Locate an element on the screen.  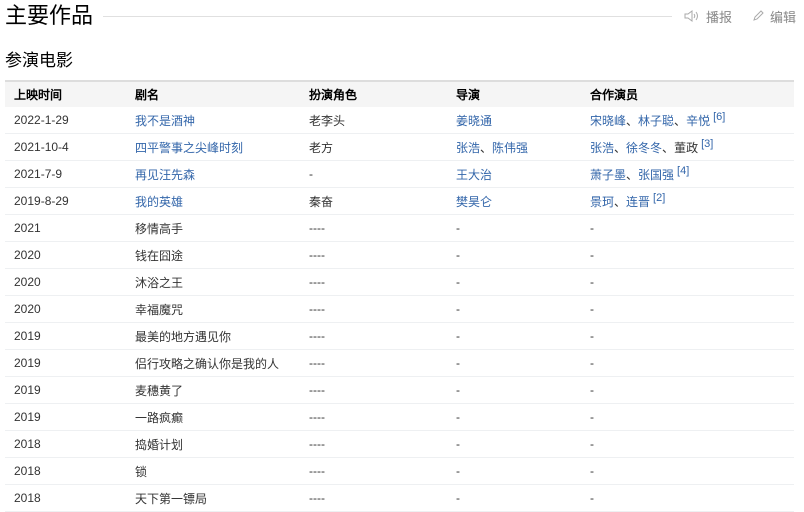
director-cell: 姜晓通 is located at coordinates (523, 120).